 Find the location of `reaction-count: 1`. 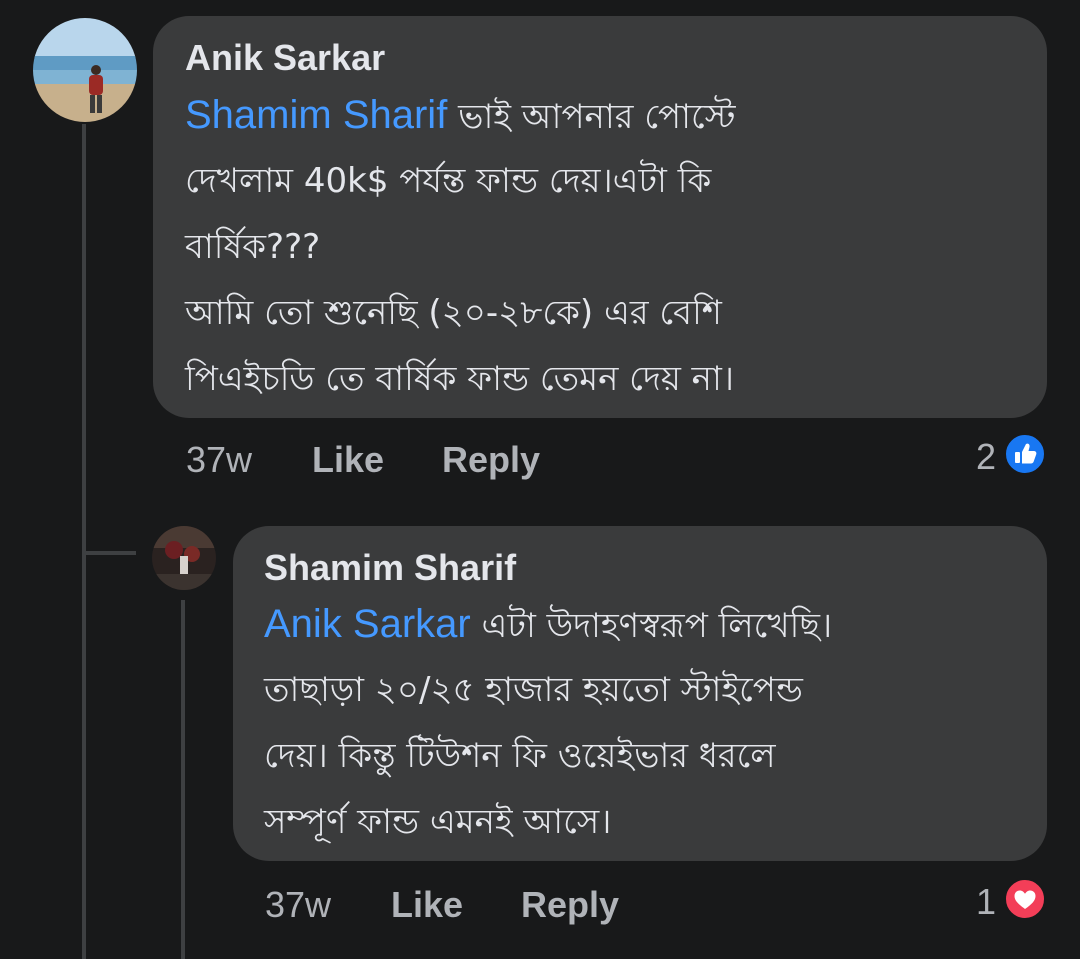

reaction-count: 1 is located at coordinates (968, 902).